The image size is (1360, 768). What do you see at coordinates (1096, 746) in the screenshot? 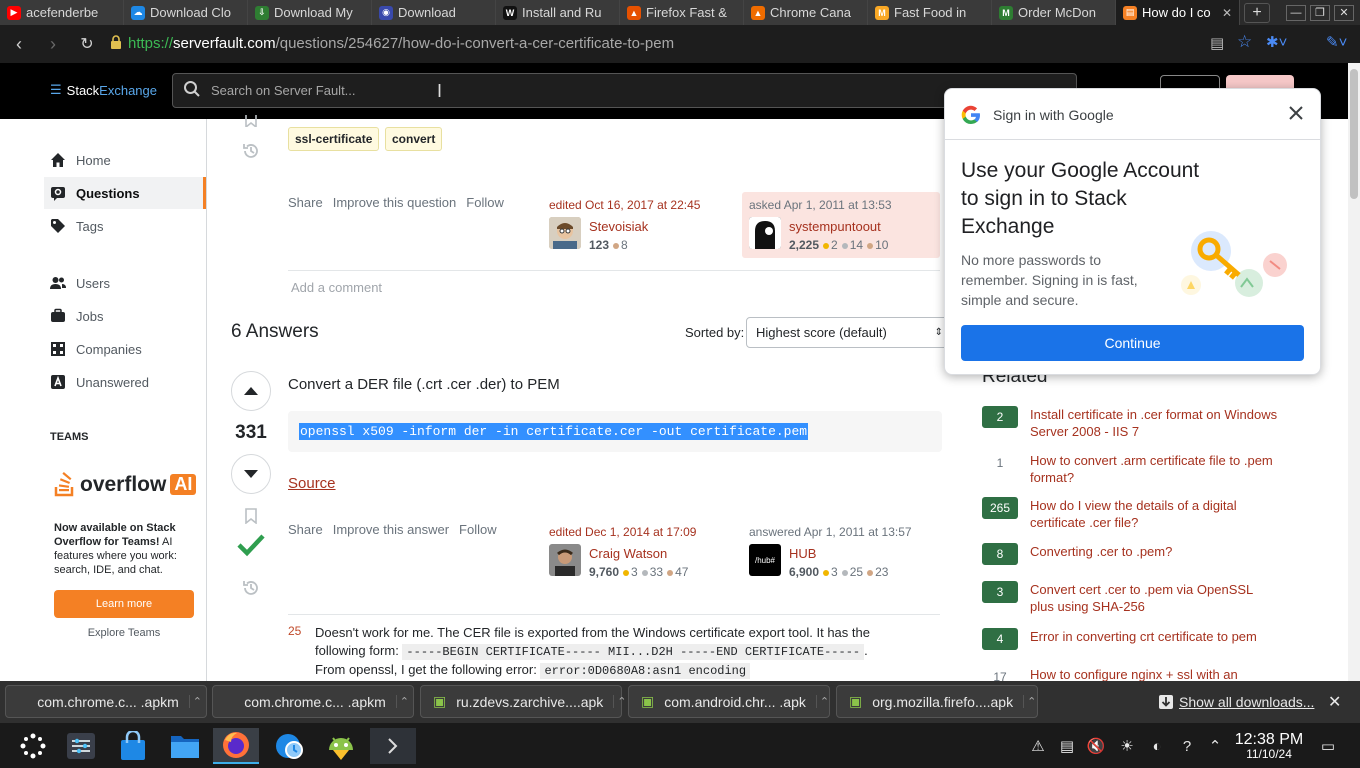
I see `volume-muted-icon: 🔇` at bounding box center [1096, 746].